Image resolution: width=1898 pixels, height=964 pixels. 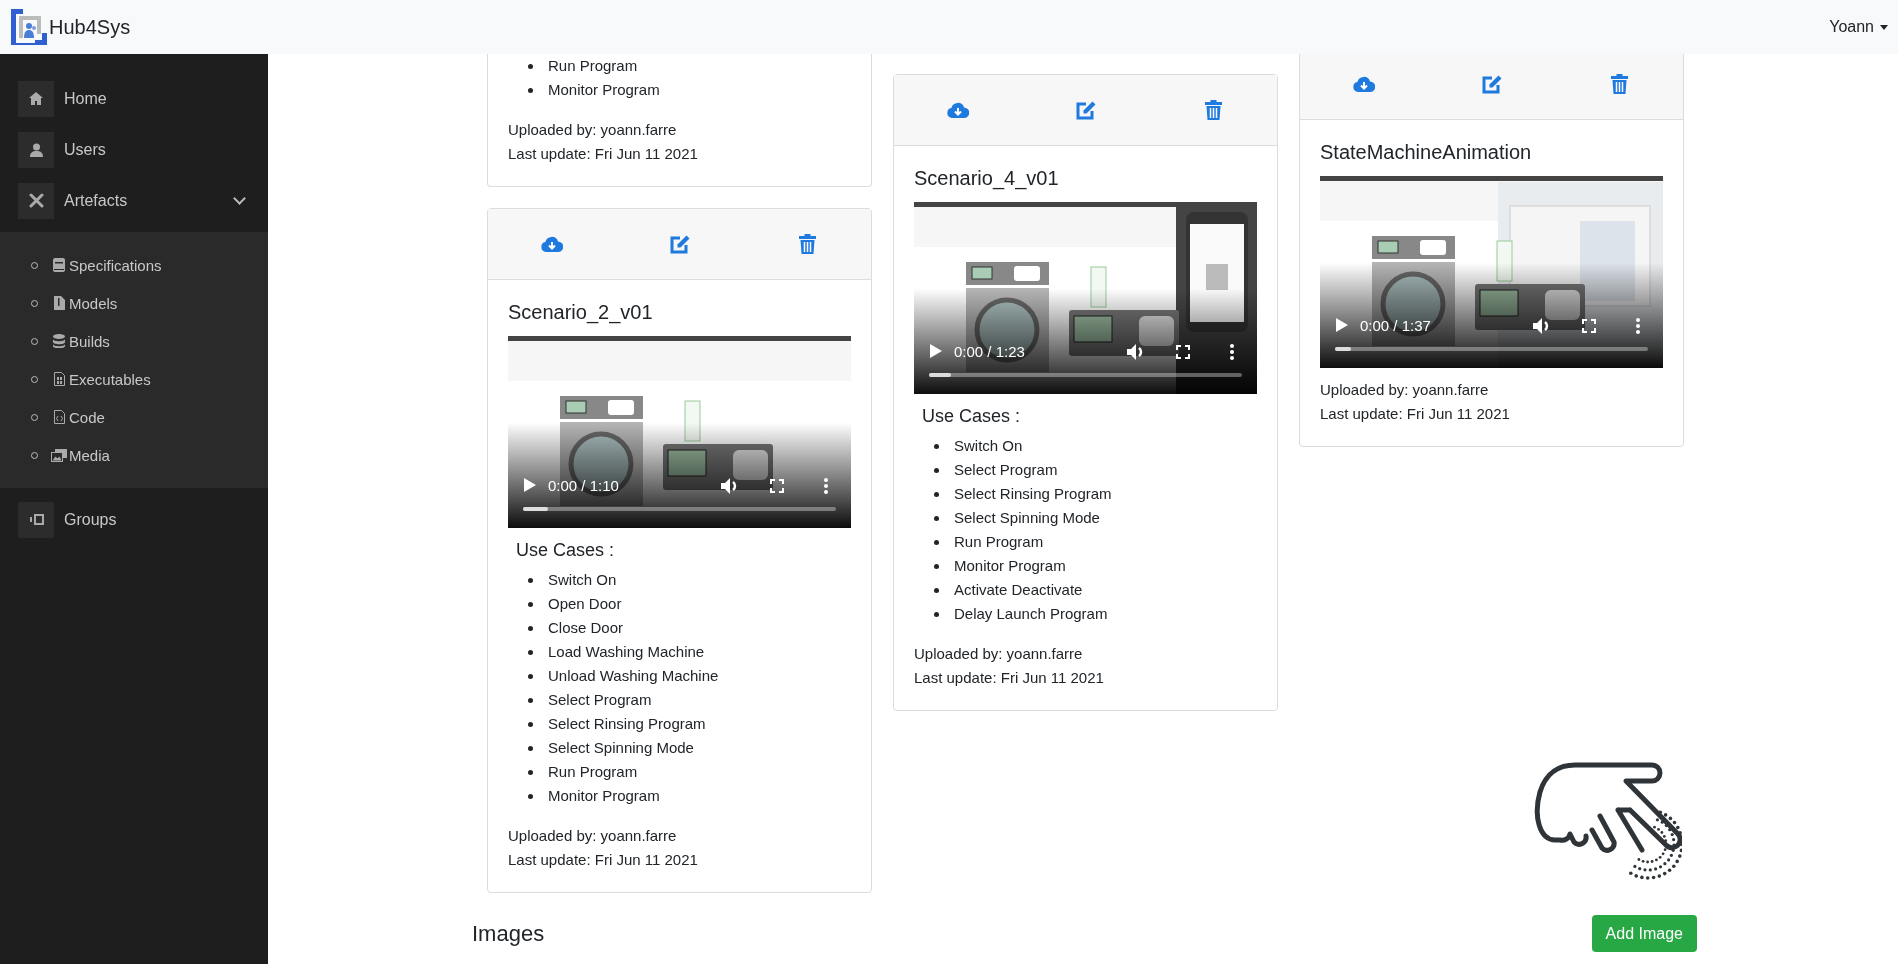 What do you see at coordinates (134, 519) in the screenshot?
I see `sidebar-item: Groups` at bounding box center [134, 519].